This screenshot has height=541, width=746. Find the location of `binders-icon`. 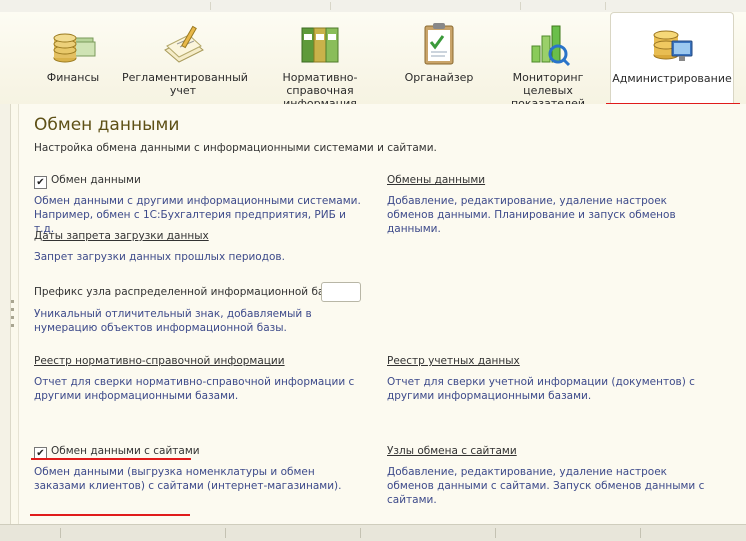

binders-icon is located at coordinates (320, 45).